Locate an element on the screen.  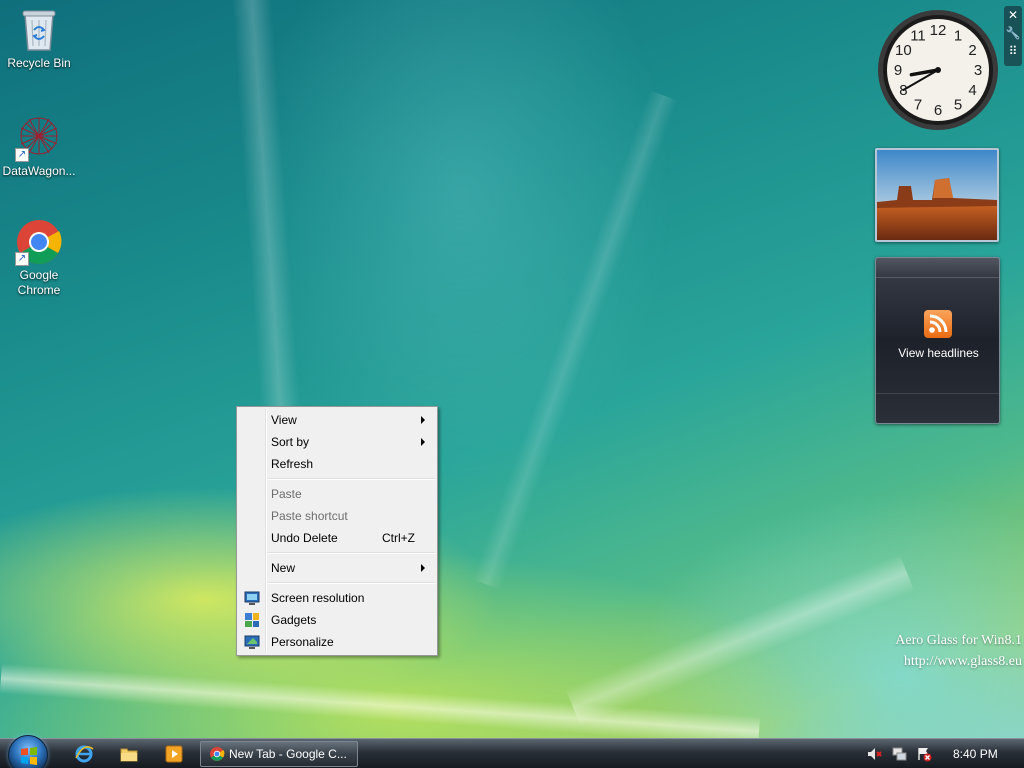
desktop-icon-label: Recycle Bin is located at coordinates (39, 63).